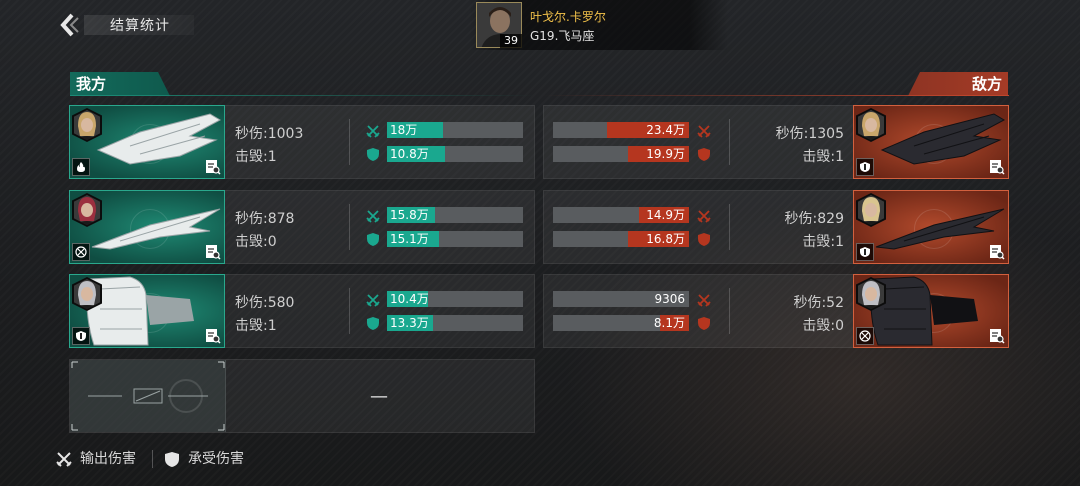  What do you see at coordinates (665, 130) in the screenshot?
I see `damage-dealt-bar-value: 23.4万` at bounding box center [665, 130].